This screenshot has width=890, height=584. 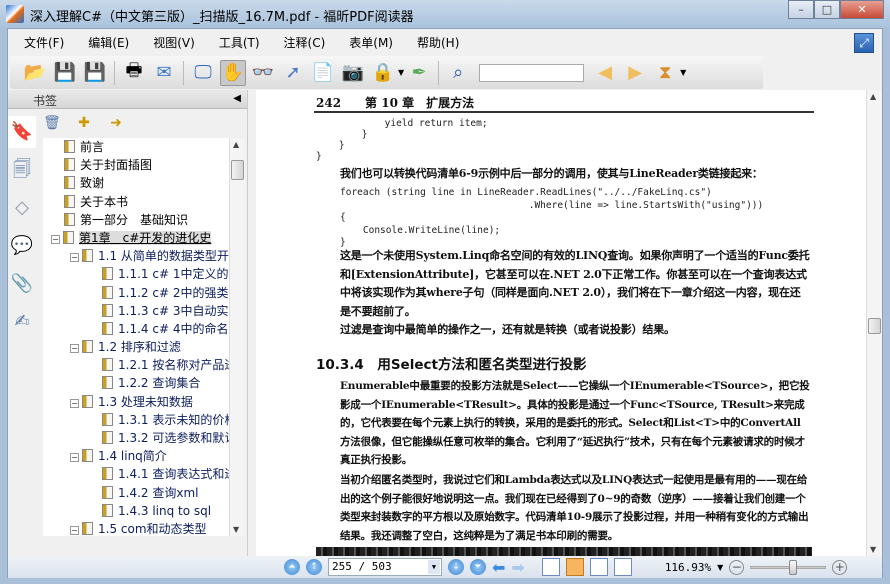 I want to click on sign-pen-icon: ✒, so click(x=419, y=73).